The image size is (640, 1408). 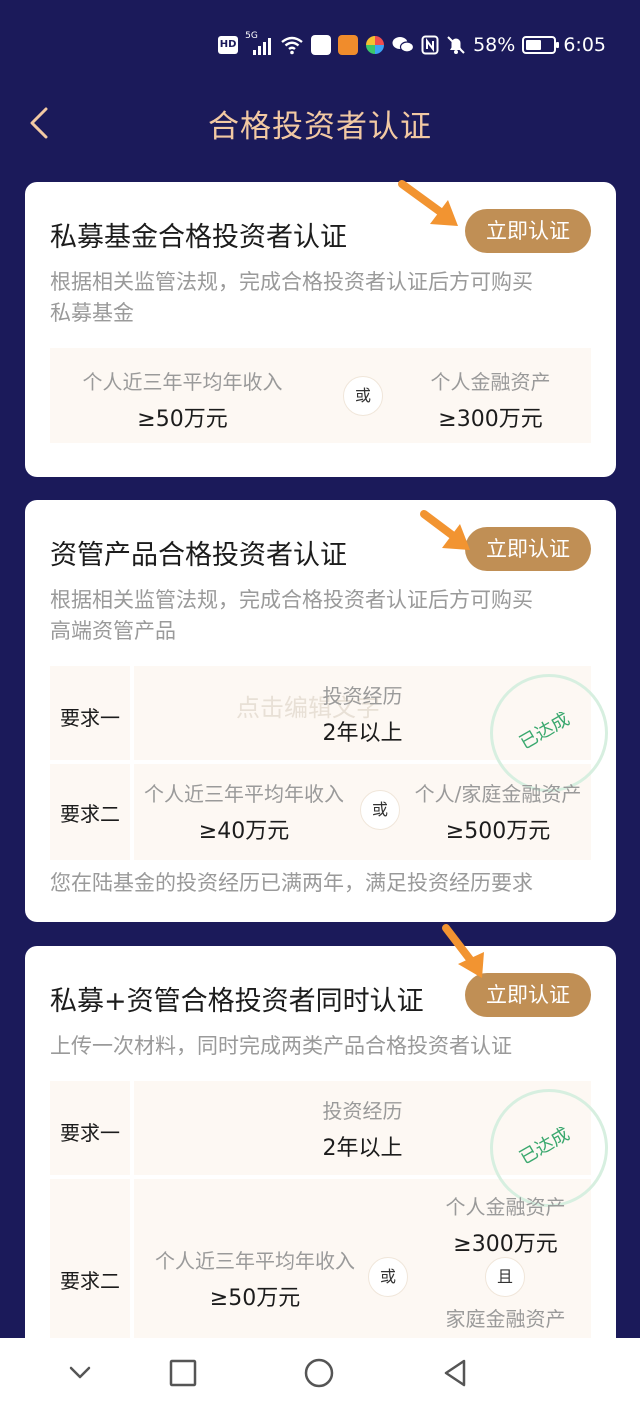 What do you see at coordinates (292, 45) in the screenshot?
I see `wifi-icon` at bounding box center [292, 45].